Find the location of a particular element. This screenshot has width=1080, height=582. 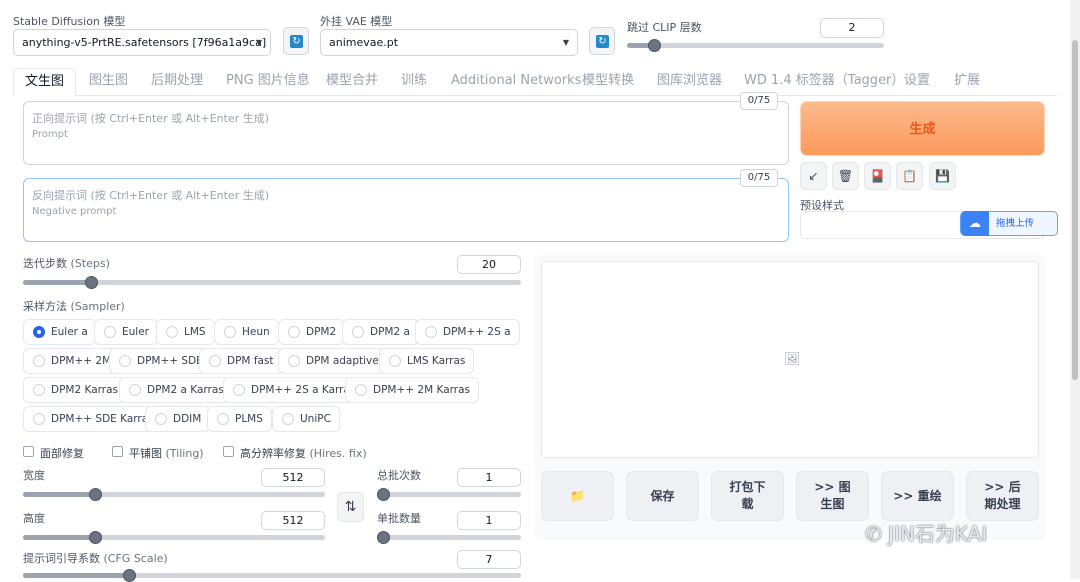

sampler-option: DPM adaptive is located at coordinates (333, 361).